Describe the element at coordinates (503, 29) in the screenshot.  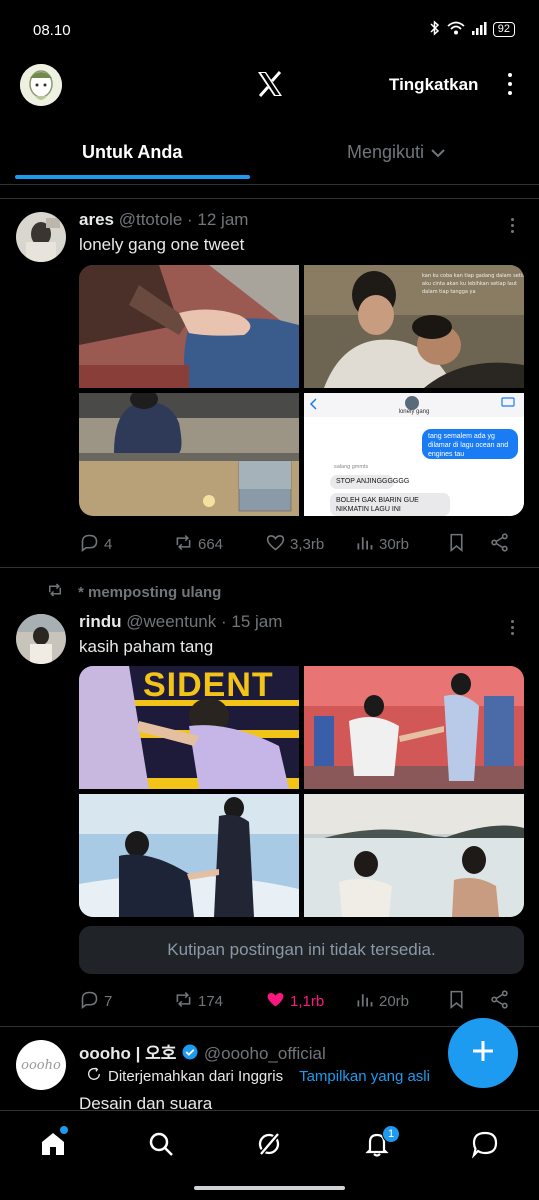
I see `battery-indicator: 92` at that location.